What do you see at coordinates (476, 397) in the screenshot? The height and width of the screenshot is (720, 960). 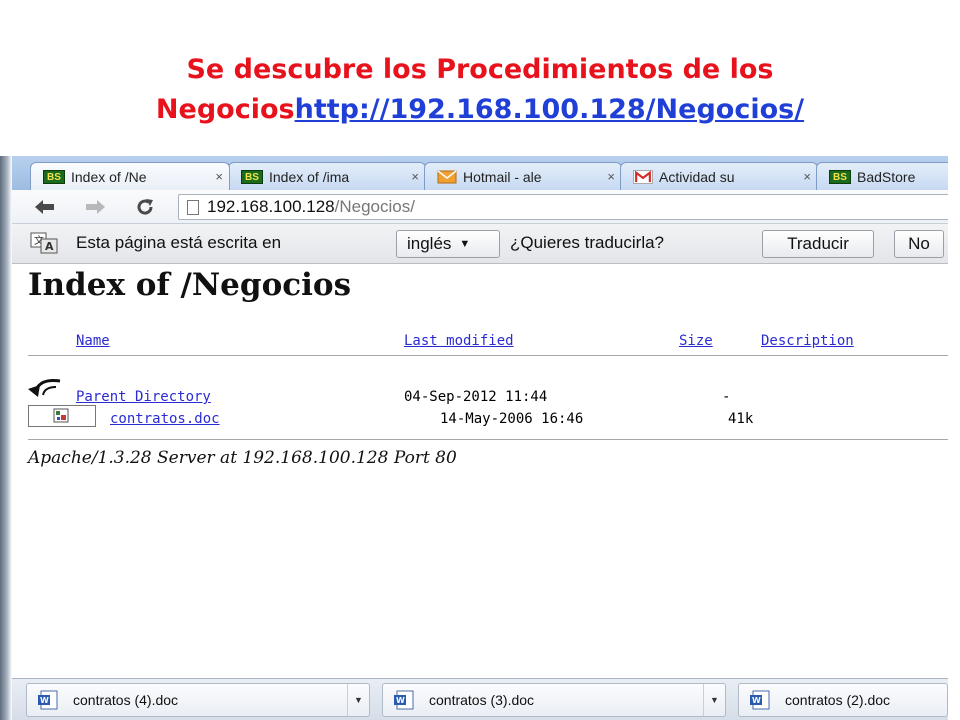 I see `row-modified: 04-Sep-2012 11:44` at bounding box center [476, 397].